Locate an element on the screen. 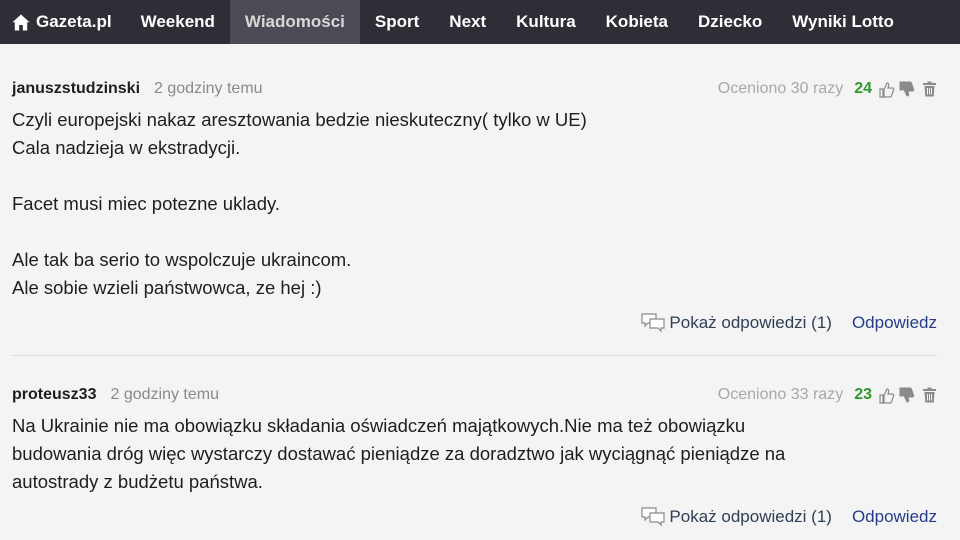  nav-item-sport: Sport is located at coordinates (397, 22).